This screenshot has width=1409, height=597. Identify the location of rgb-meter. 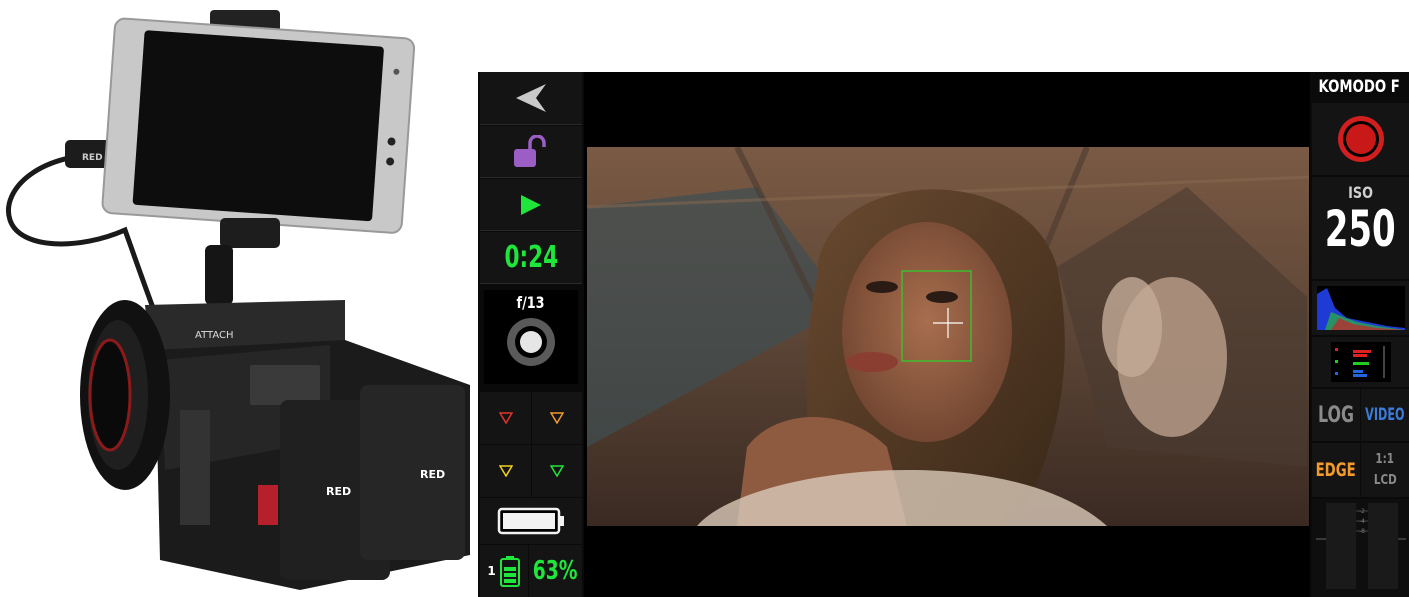
(1360, 362).